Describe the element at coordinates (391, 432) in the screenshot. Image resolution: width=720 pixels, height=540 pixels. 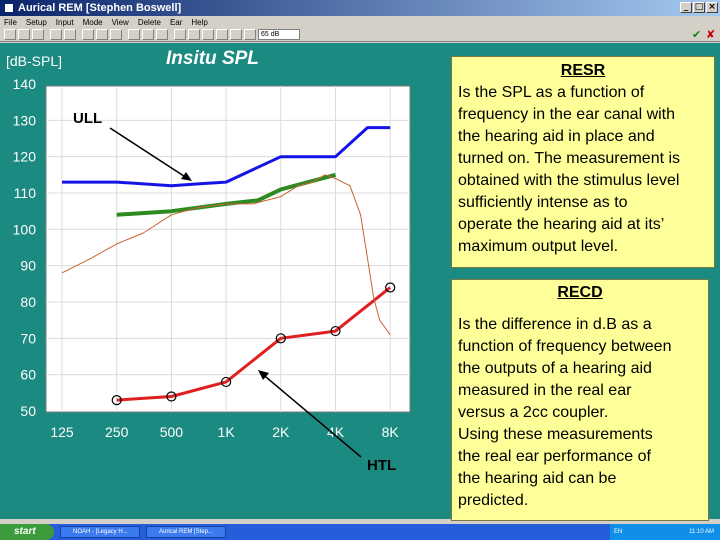
I see `x-tick-label: 8K` at that location.